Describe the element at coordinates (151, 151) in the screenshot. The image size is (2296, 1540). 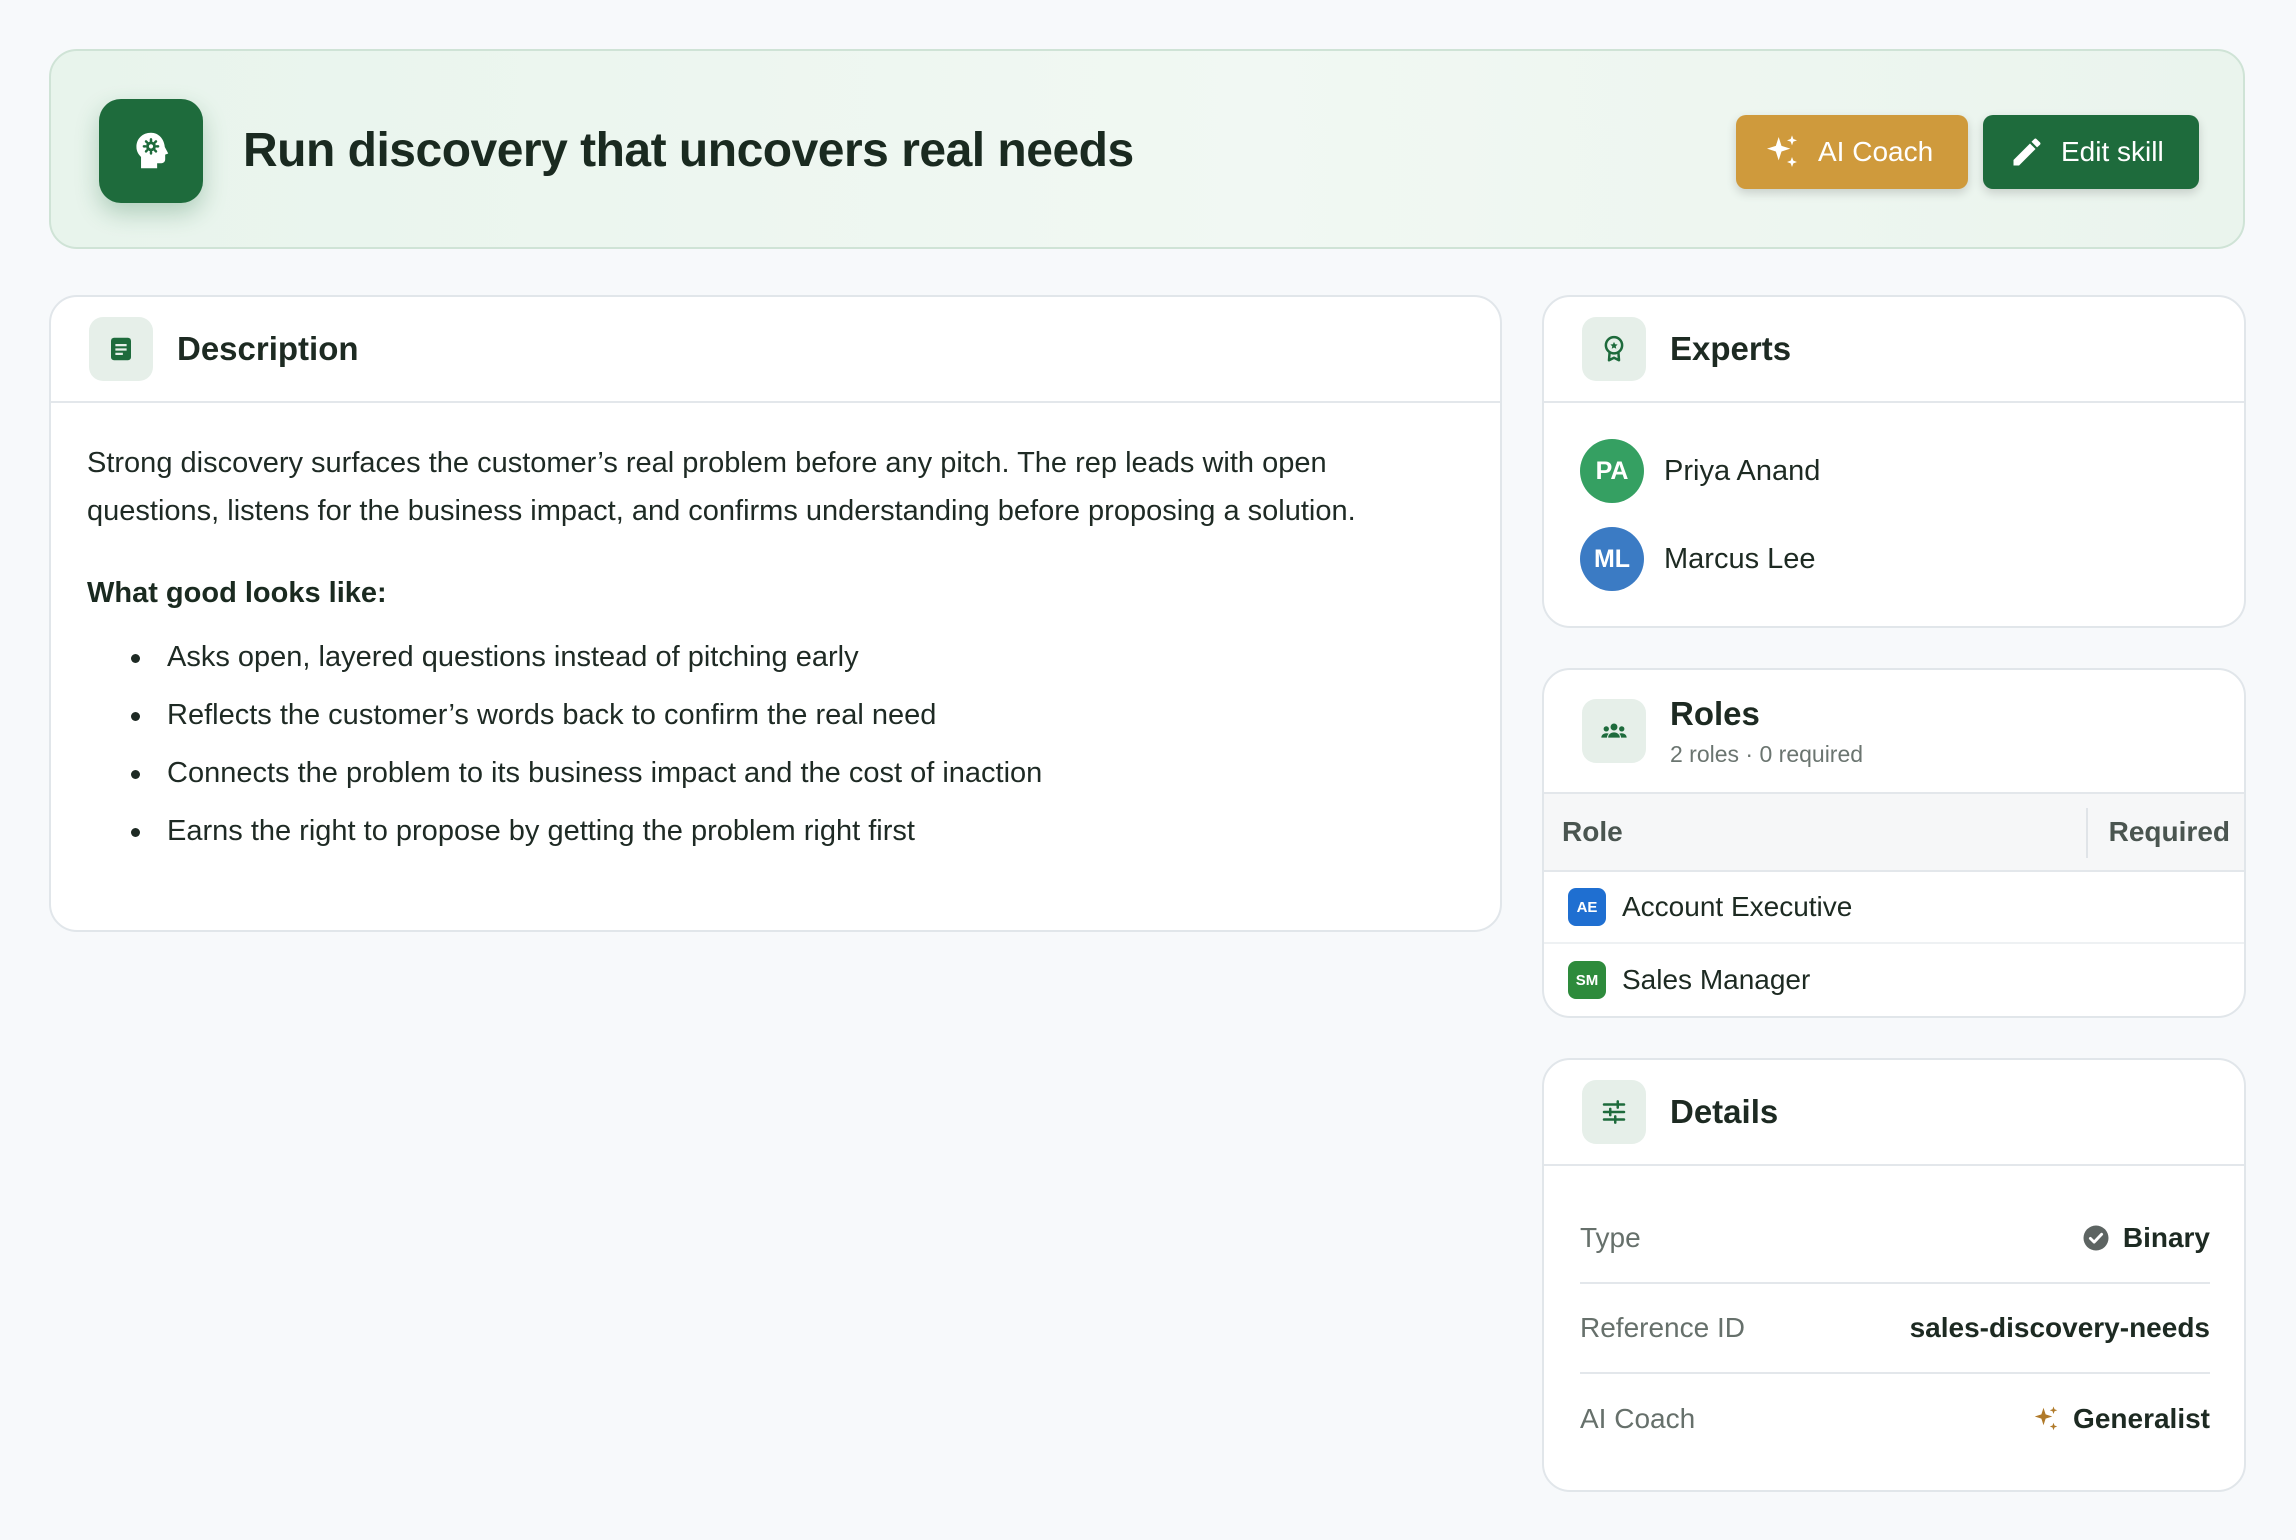
I see `head-gear-icon` at that location.